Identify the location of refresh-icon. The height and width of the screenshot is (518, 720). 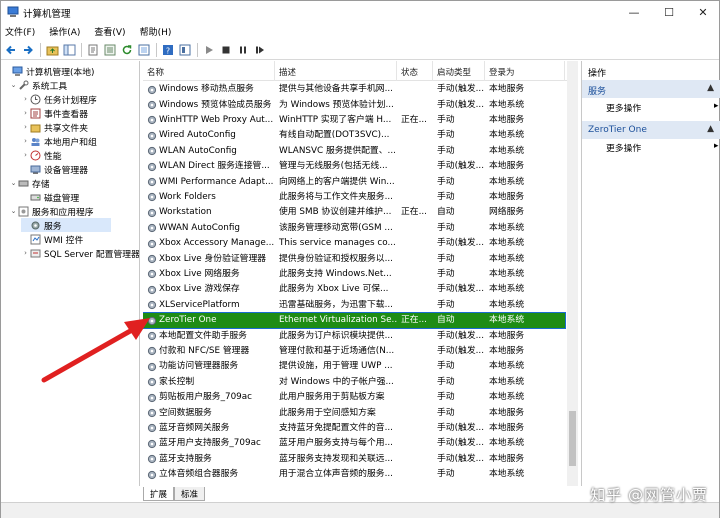
(127, 50).